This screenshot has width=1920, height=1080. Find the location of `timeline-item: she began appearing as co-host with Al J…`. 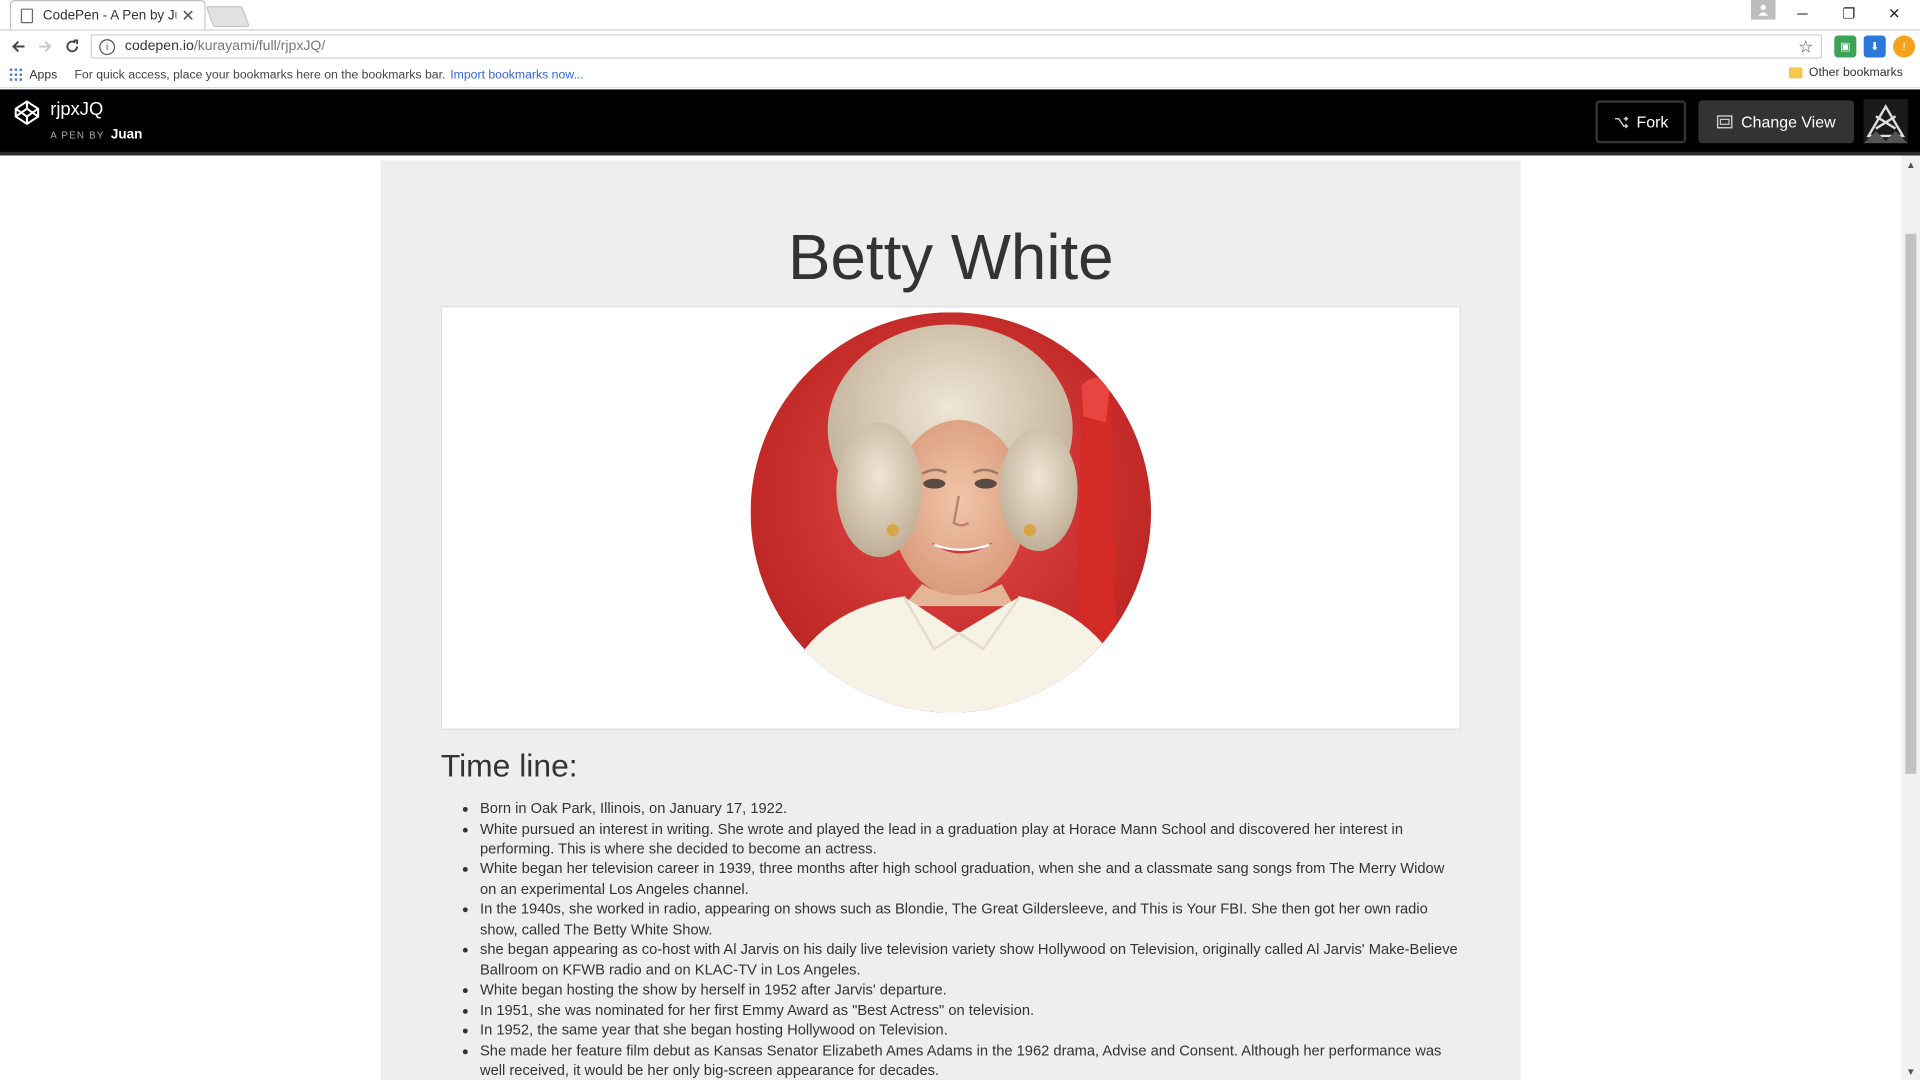

timeline-item: she began appearing as co-host with Al J… is located at coordinates (970, 959).